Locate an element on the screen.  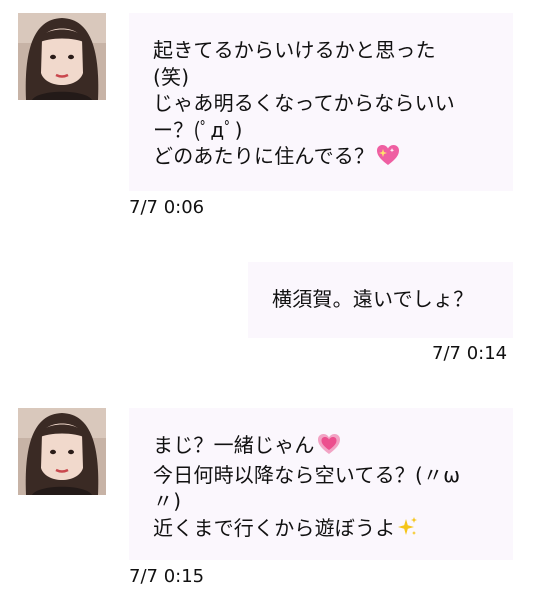
message-text-line: (笑) is located at coordinates (171, 76).